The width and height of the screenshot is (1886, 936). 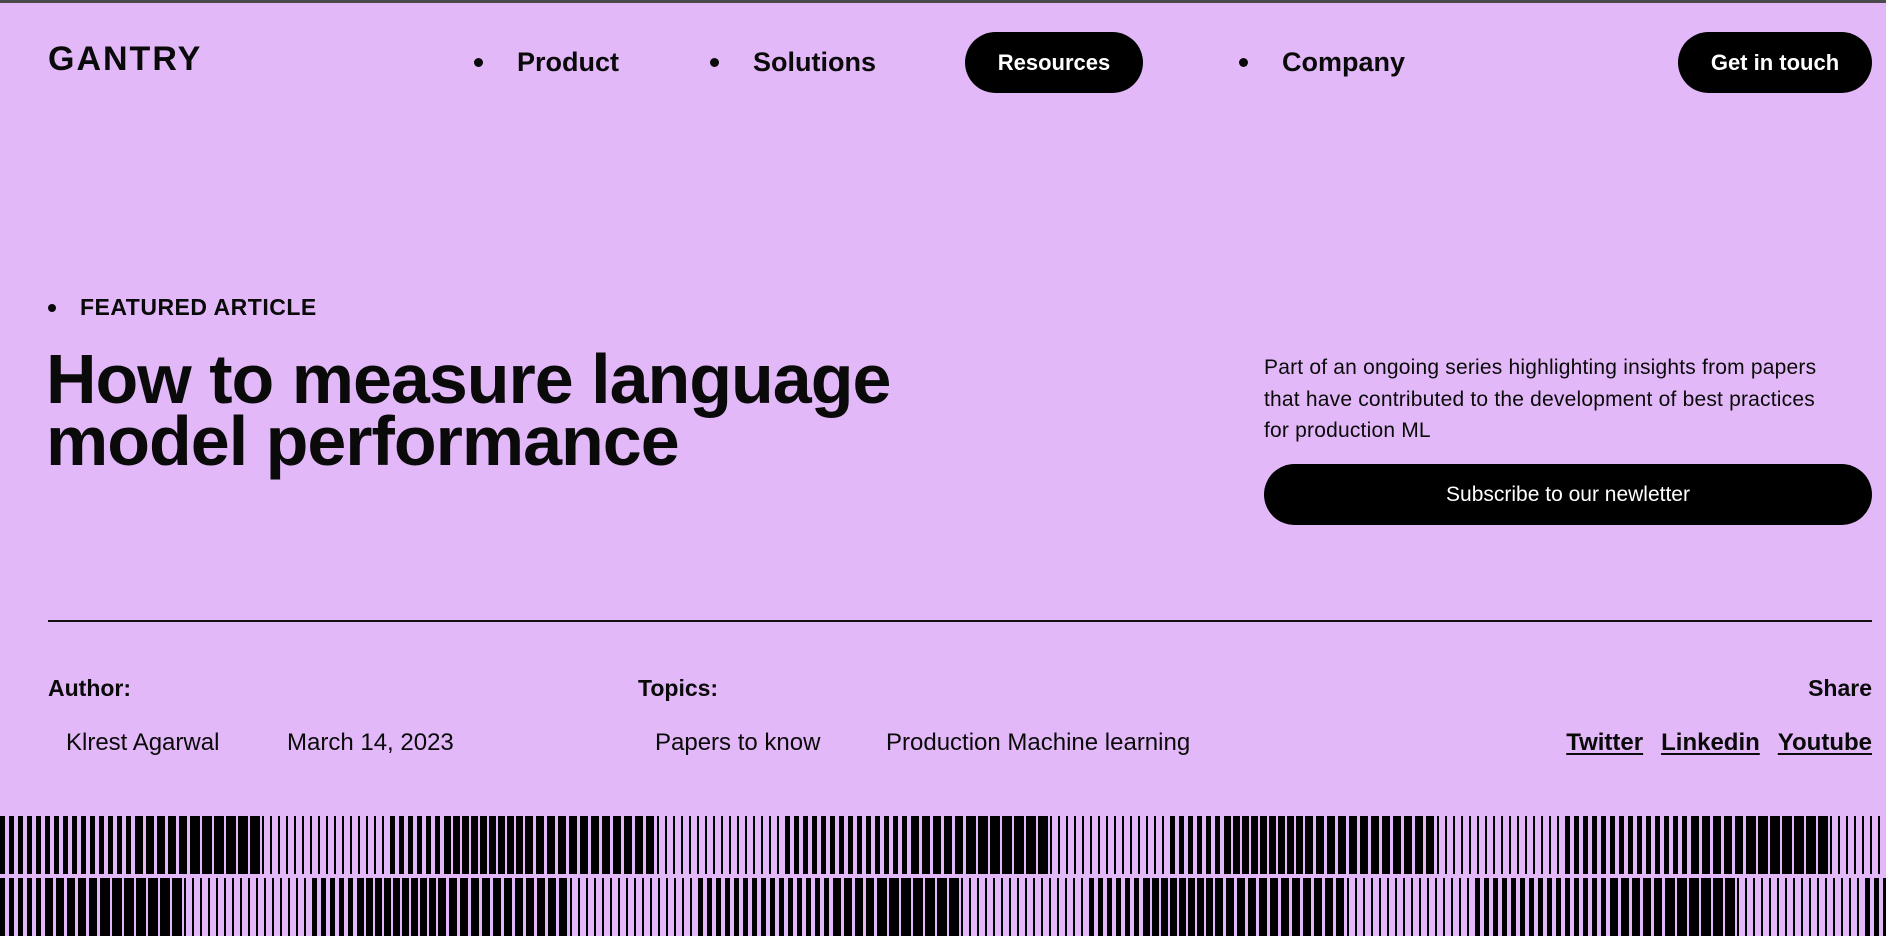 What do you see at coordinates (1038, 743) in the screenshot?
I see `topic-tag: Production Machine learning` at bounding box center [1038, 743].